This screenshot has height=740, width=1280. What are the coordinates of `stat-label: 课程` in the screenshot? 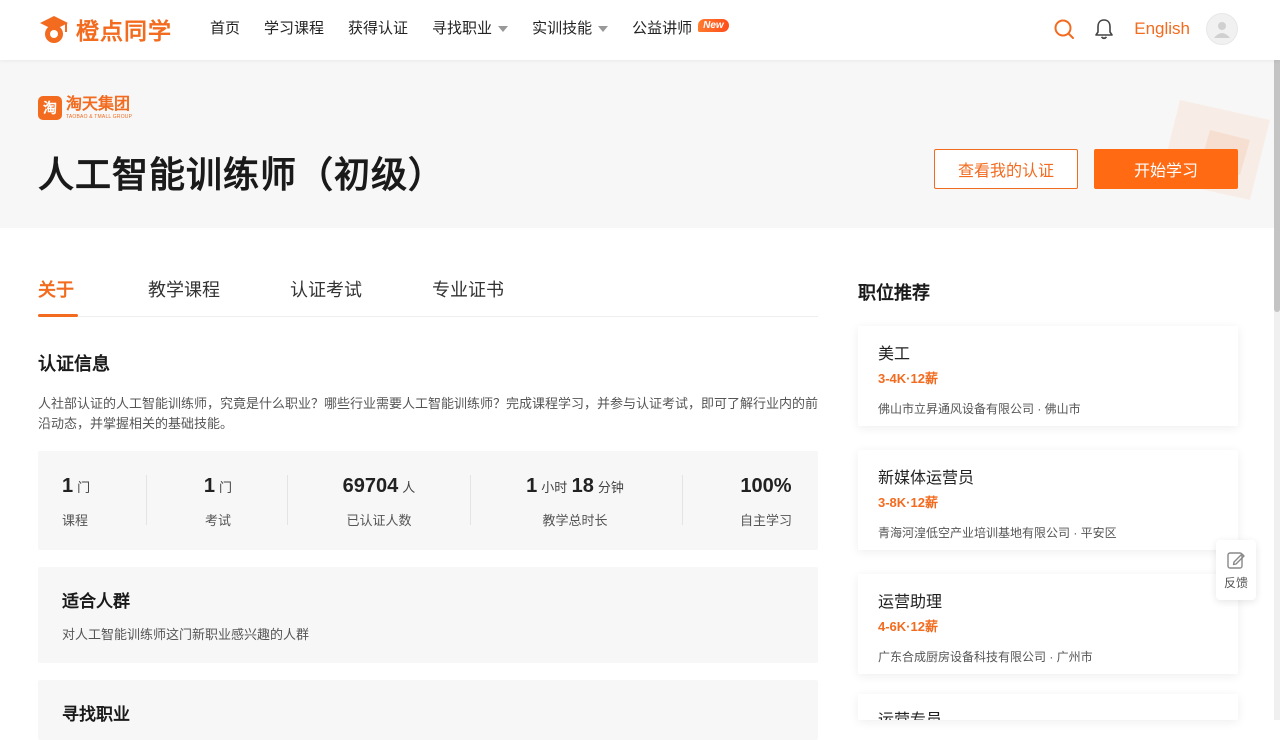 It's located at (75, 520).